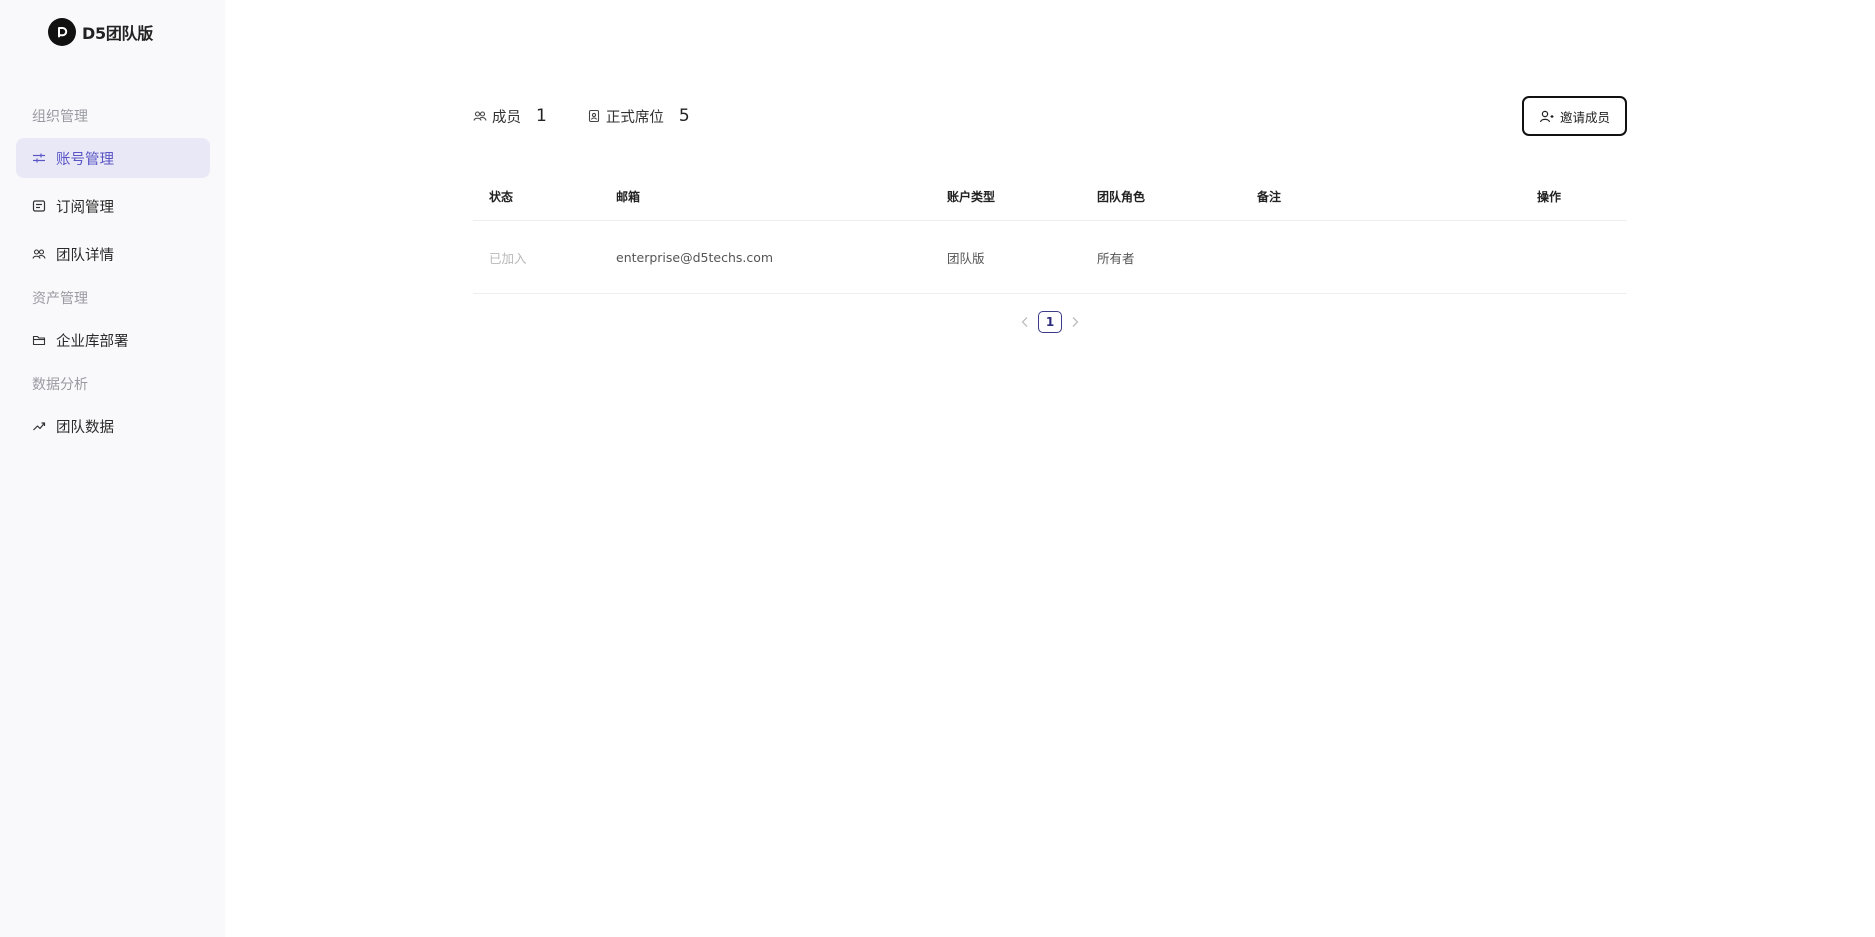 The height and width of the screenshot is (937, 1875). I want to click on sidebar-item-team-details: 团队详情, so click(113, 254).